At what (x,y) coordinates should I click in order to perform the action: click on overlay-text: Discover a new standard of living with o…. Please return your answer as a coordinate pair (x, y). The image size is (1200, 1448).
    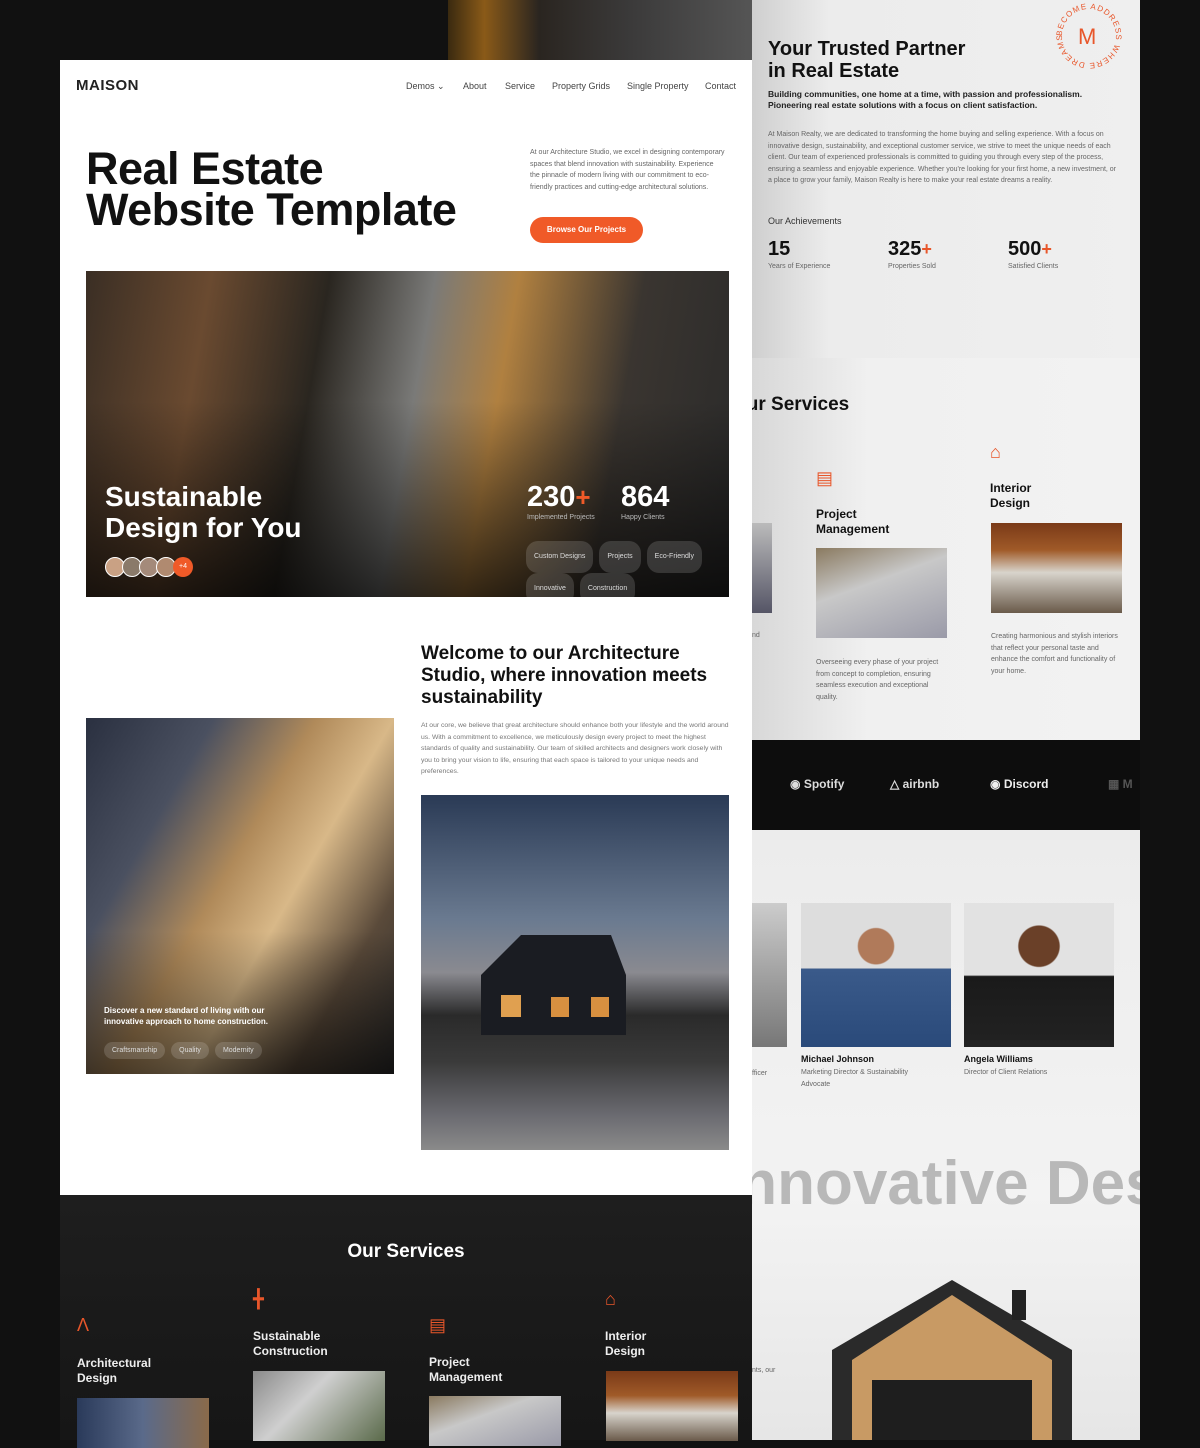
    Looking at the image, I should click on (186, 1016).